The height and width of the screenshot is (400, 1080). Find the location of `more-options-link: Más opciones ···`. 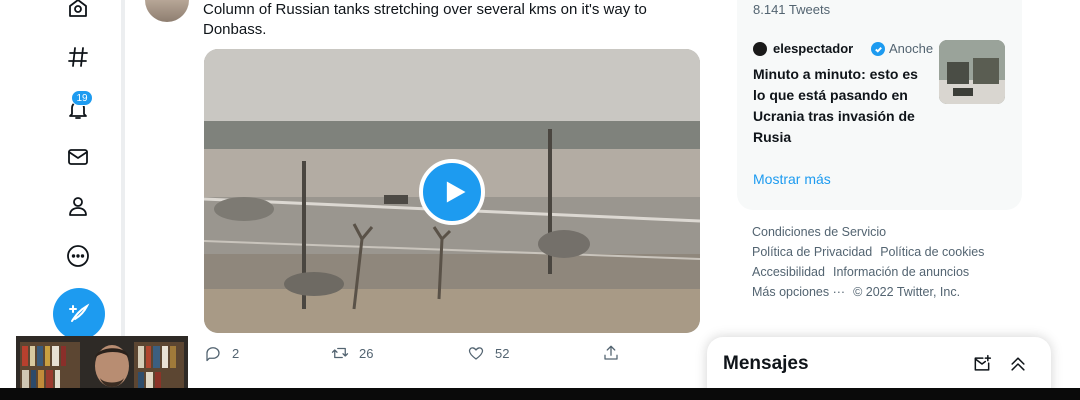

more-options-link: Más opciones ··· is located at coordinates (798, 292).